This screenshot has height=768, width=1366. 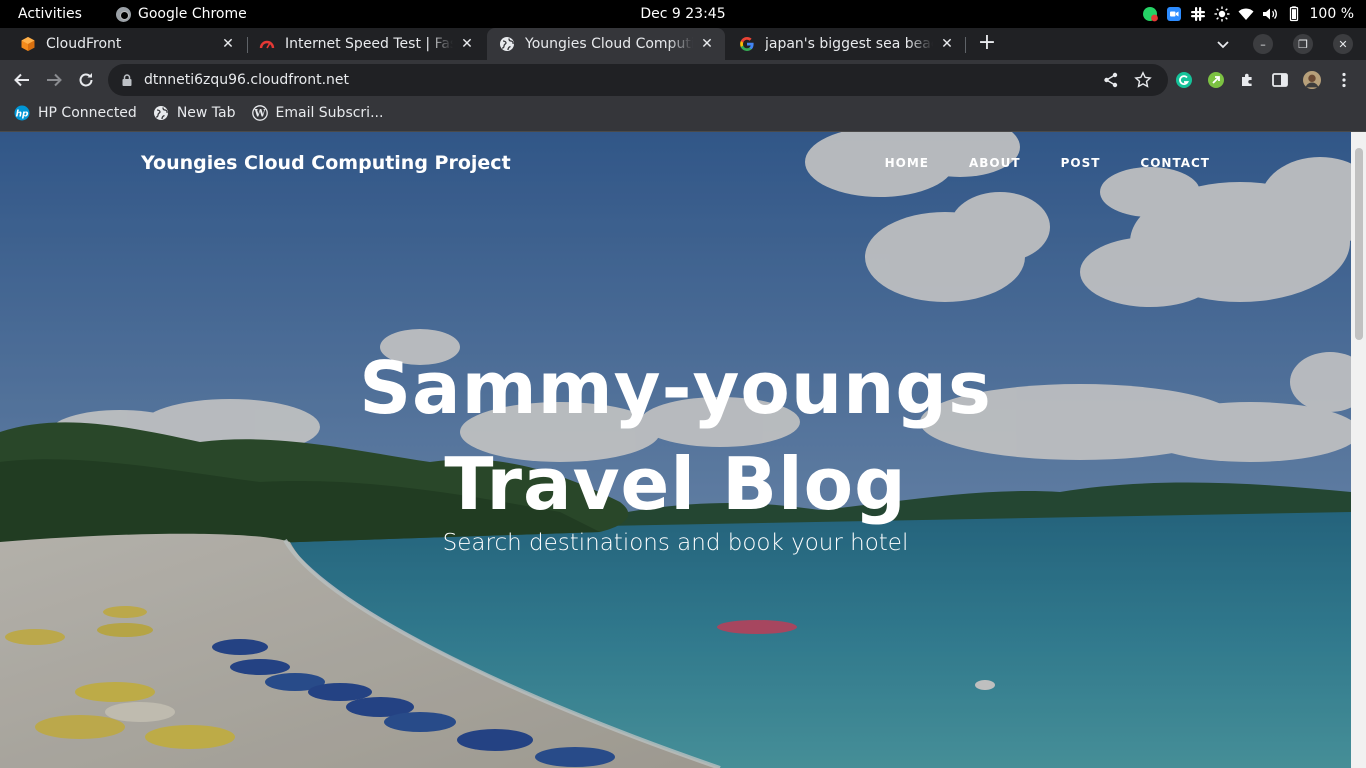 What do you see at coordinates (1216, 80) in the screenshot?
I see `green-extension-icon` at bounding box center [1216, 80].